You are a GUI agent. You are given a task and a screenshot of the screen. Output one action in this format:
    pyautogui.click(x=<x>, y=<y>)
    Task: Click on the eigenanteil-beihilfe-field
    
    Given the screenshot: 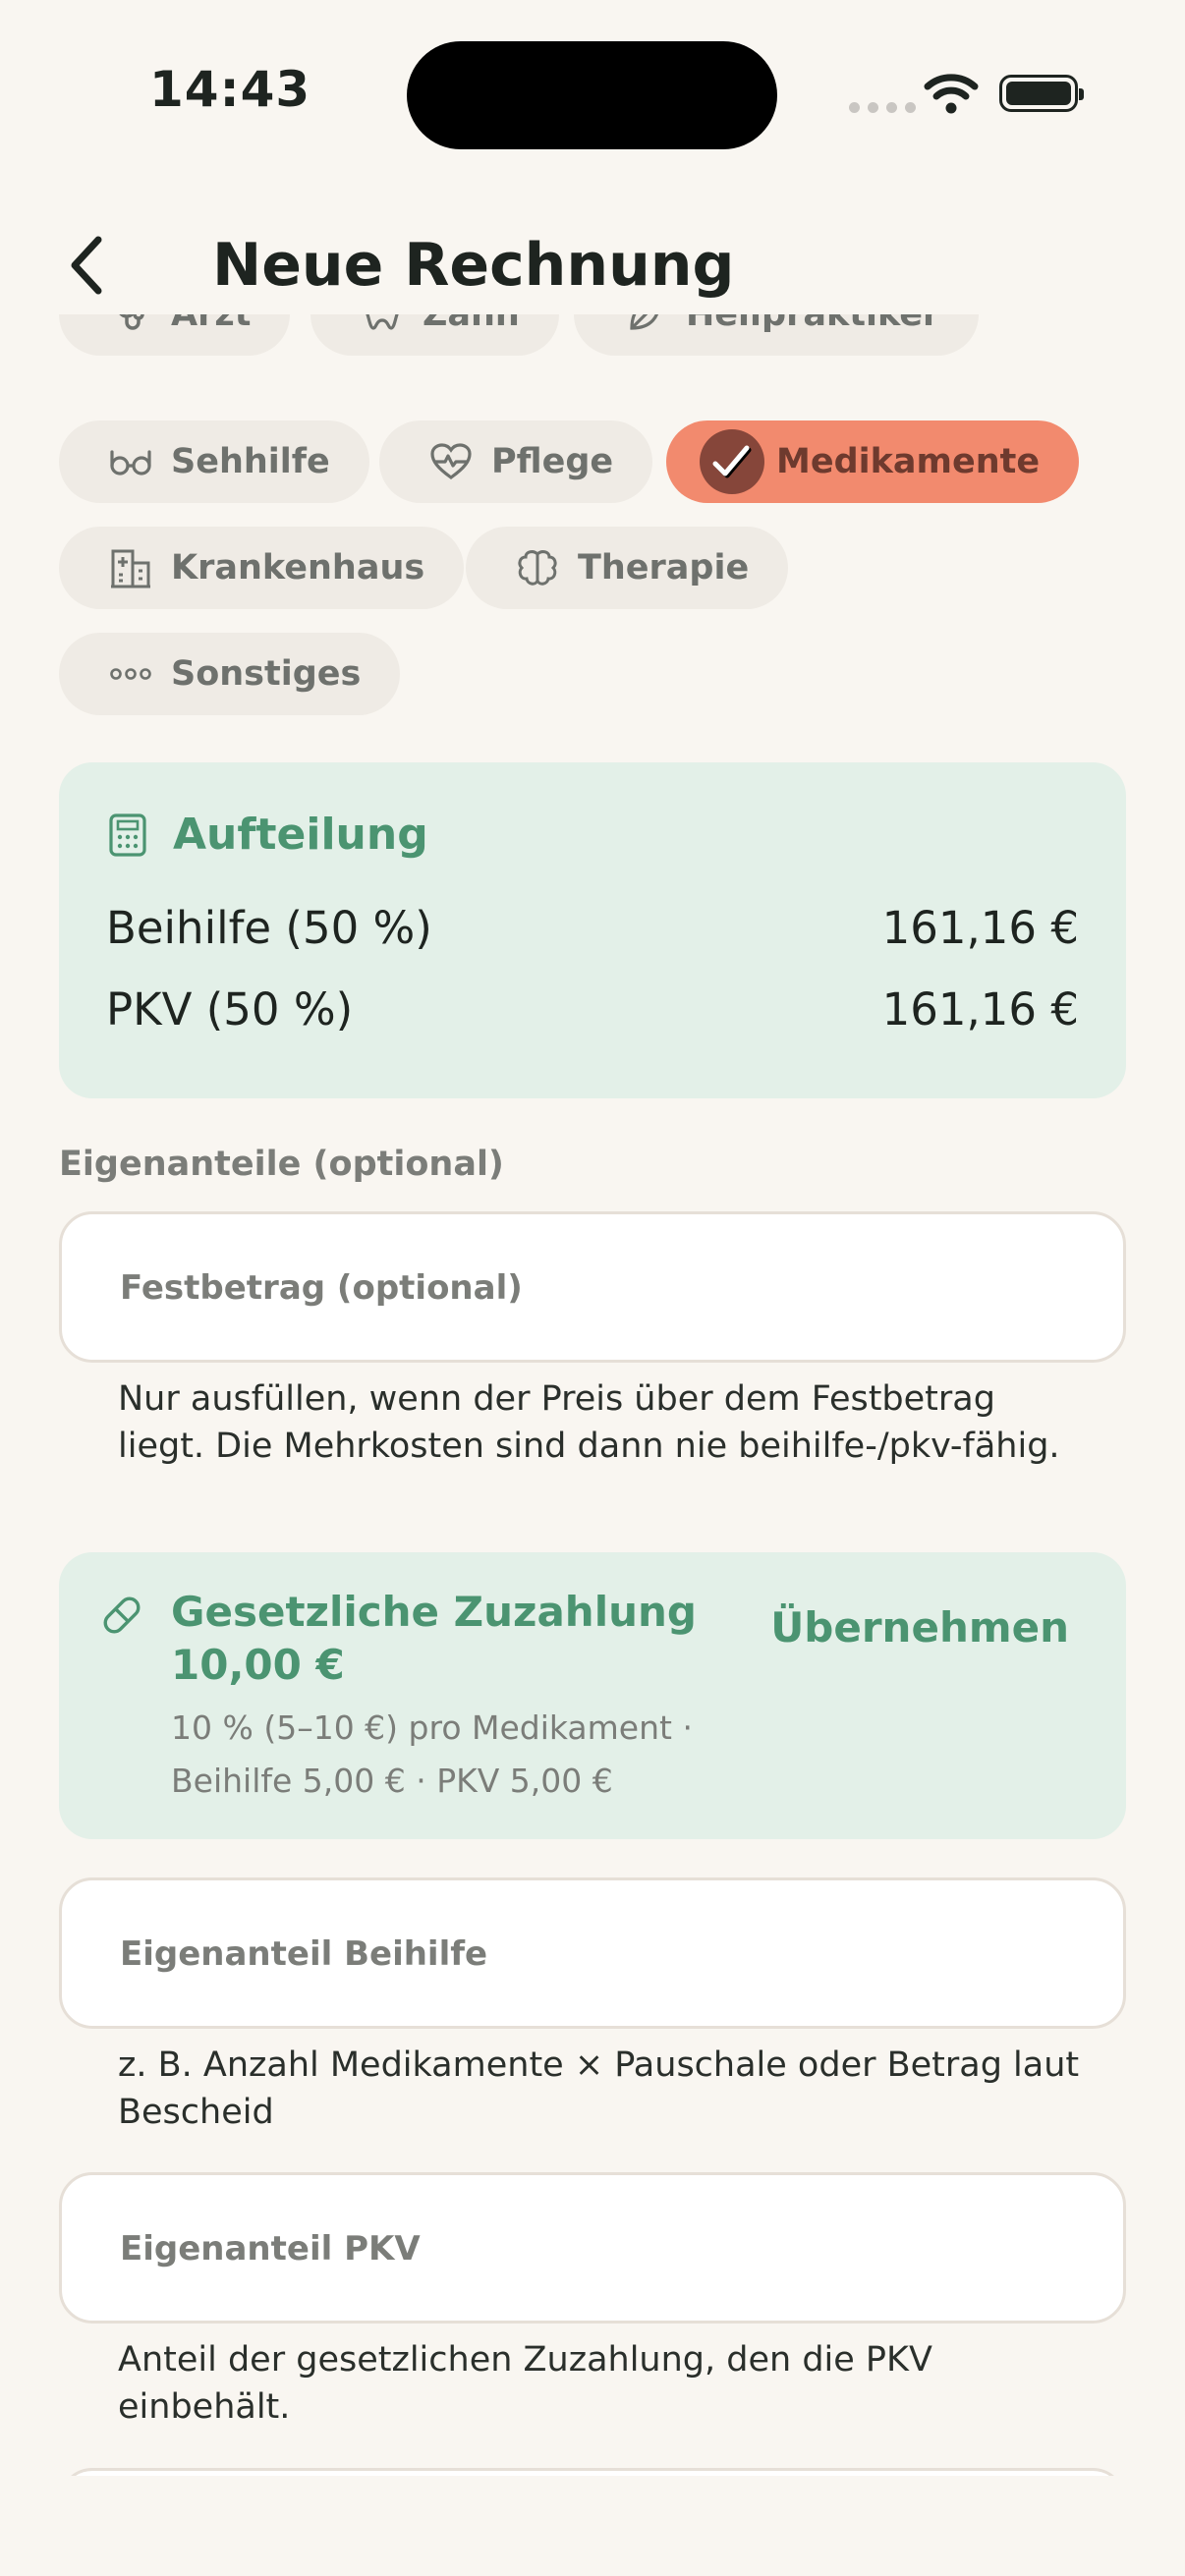 What is the action you would take?
    pyautogui.click(x=592, y=1953)
    